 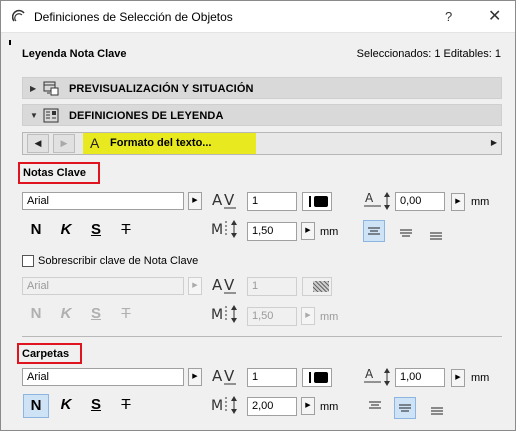 I want to click on override-font-field: Arial, so click(x=103, y=286).